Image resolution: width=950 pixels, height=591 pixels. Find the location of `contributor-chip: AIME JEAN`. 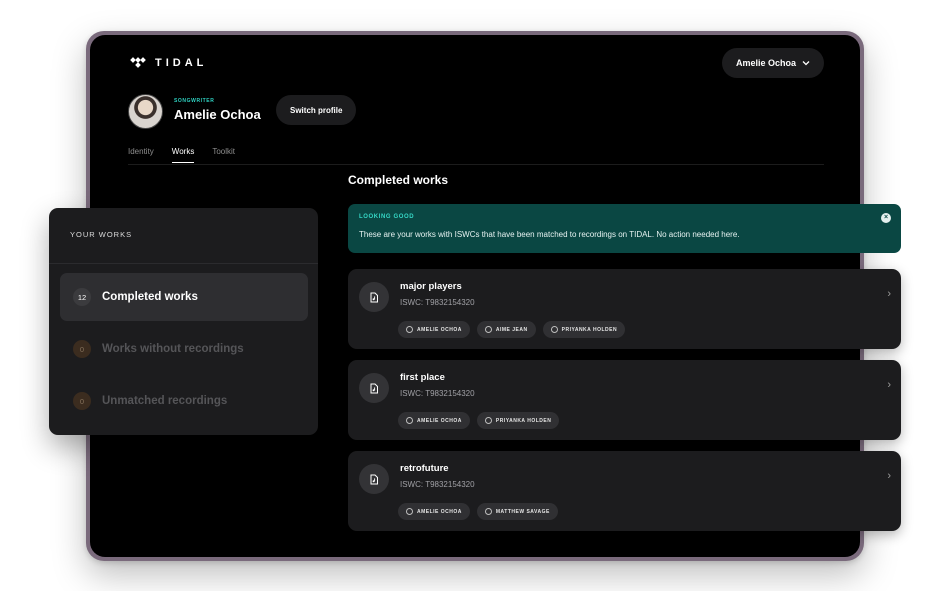

contributor-chip: AIME JEAN is located at coordinates (506, 329).